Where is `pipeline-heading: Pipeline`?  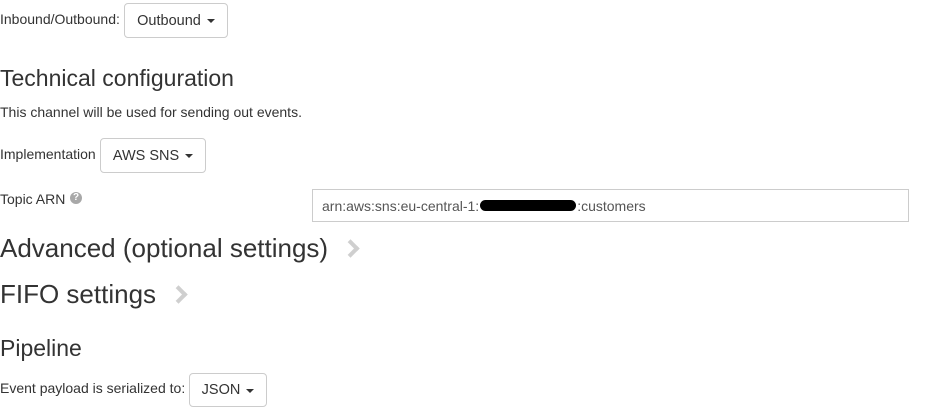 pipeline-heading: Pipeline is located at coordinates (41, 348).